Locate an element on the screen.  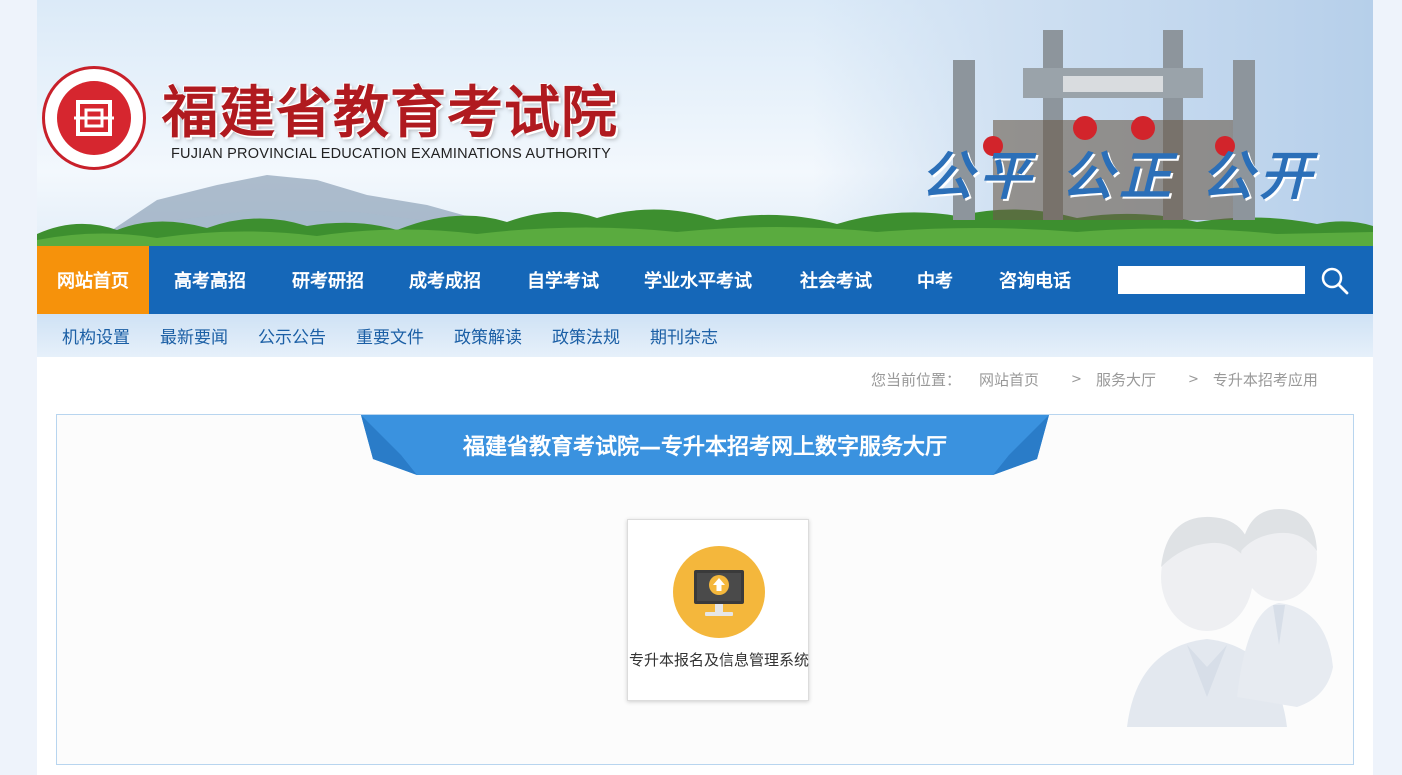
sub-nav: 机构设置 最新要闻 公示公告 重要文件 政策解读 政策法规 期刊杂志 is located at coordinates (705, 335).